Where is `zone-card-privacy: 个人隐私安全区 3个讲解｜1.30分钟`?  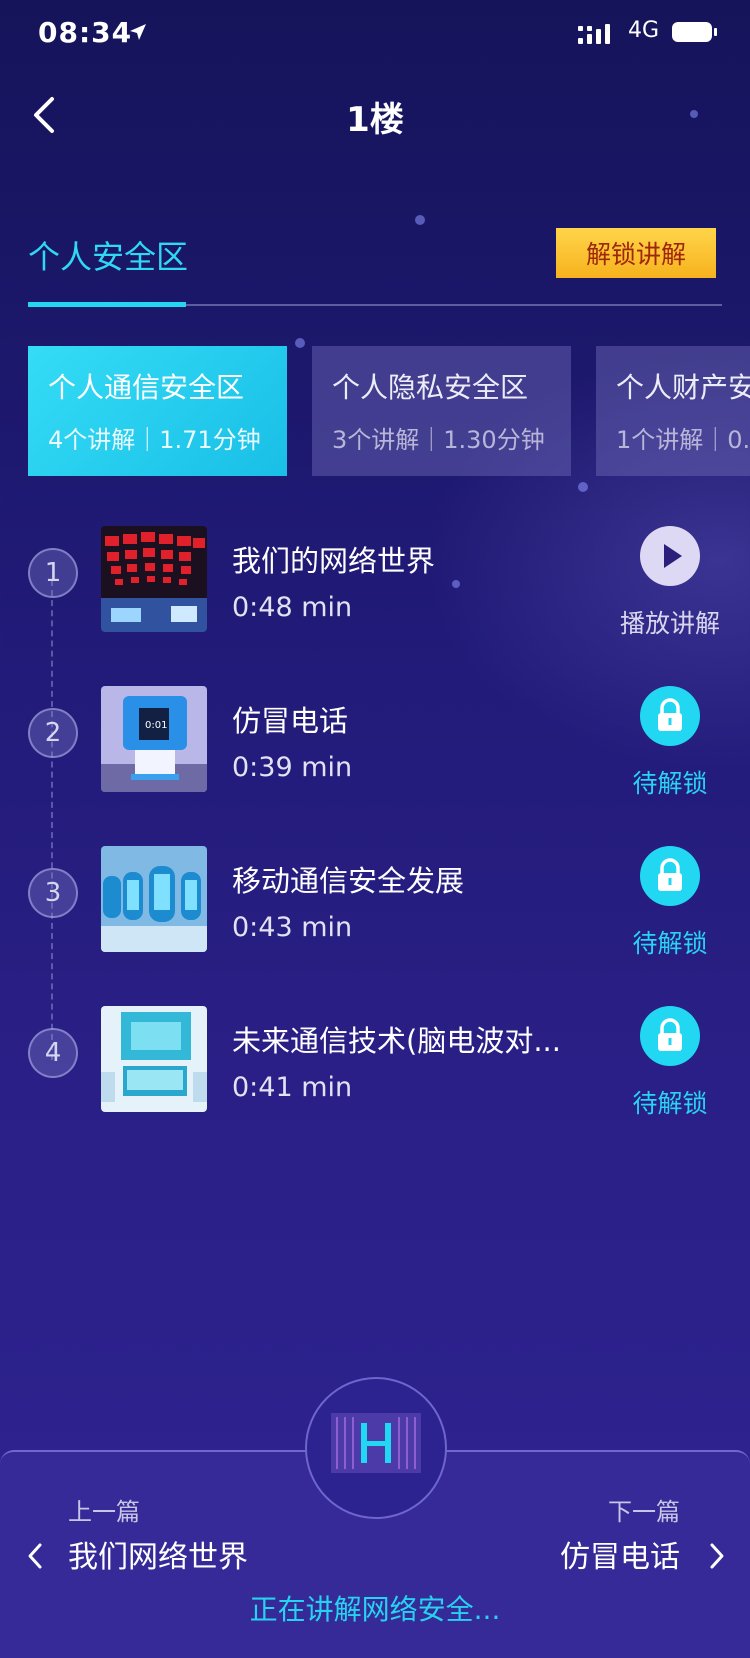
zone-card-privacy: 个人隐私安全区 3个讲解｜1.30分钟 is located at coordinates (441, 411).